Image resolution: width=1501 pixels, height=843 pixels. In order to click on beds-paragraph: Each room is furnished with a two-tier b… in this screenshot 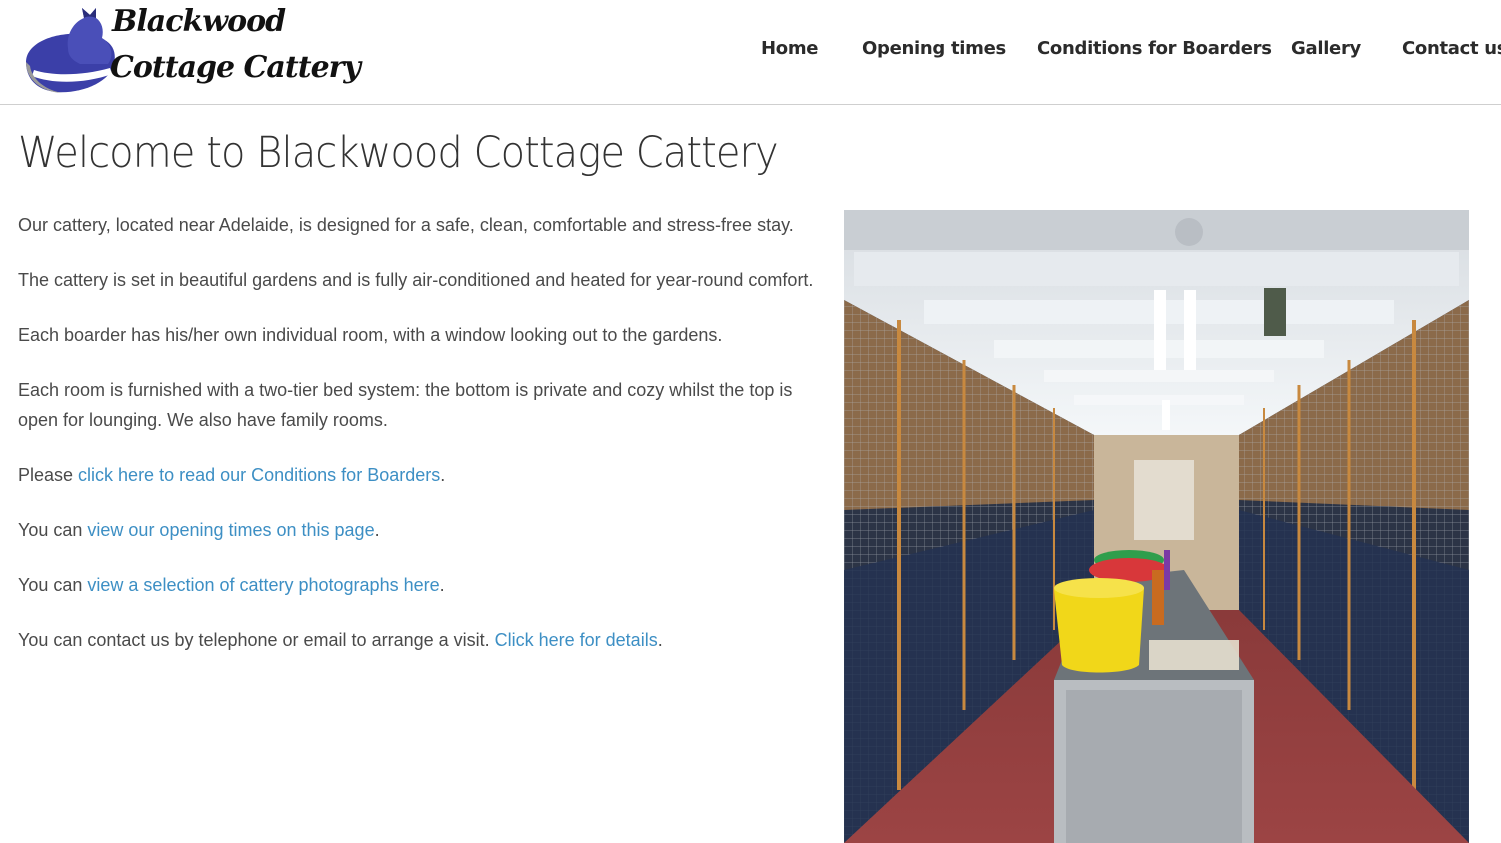, I will do `click(405, 405)`.